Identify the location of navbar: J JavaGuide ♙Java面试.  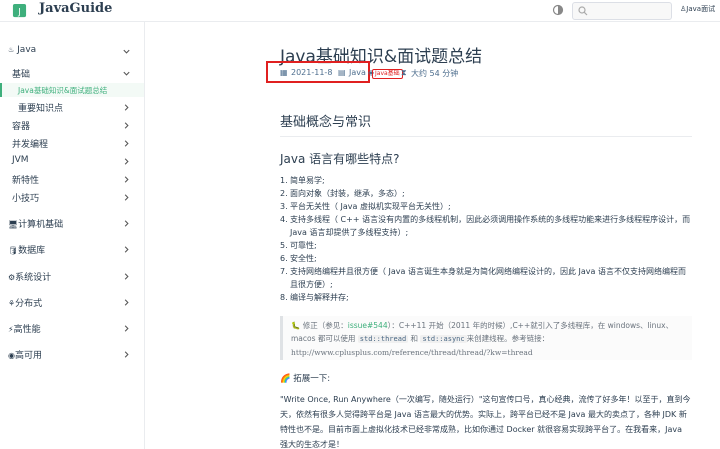
(360, 11).